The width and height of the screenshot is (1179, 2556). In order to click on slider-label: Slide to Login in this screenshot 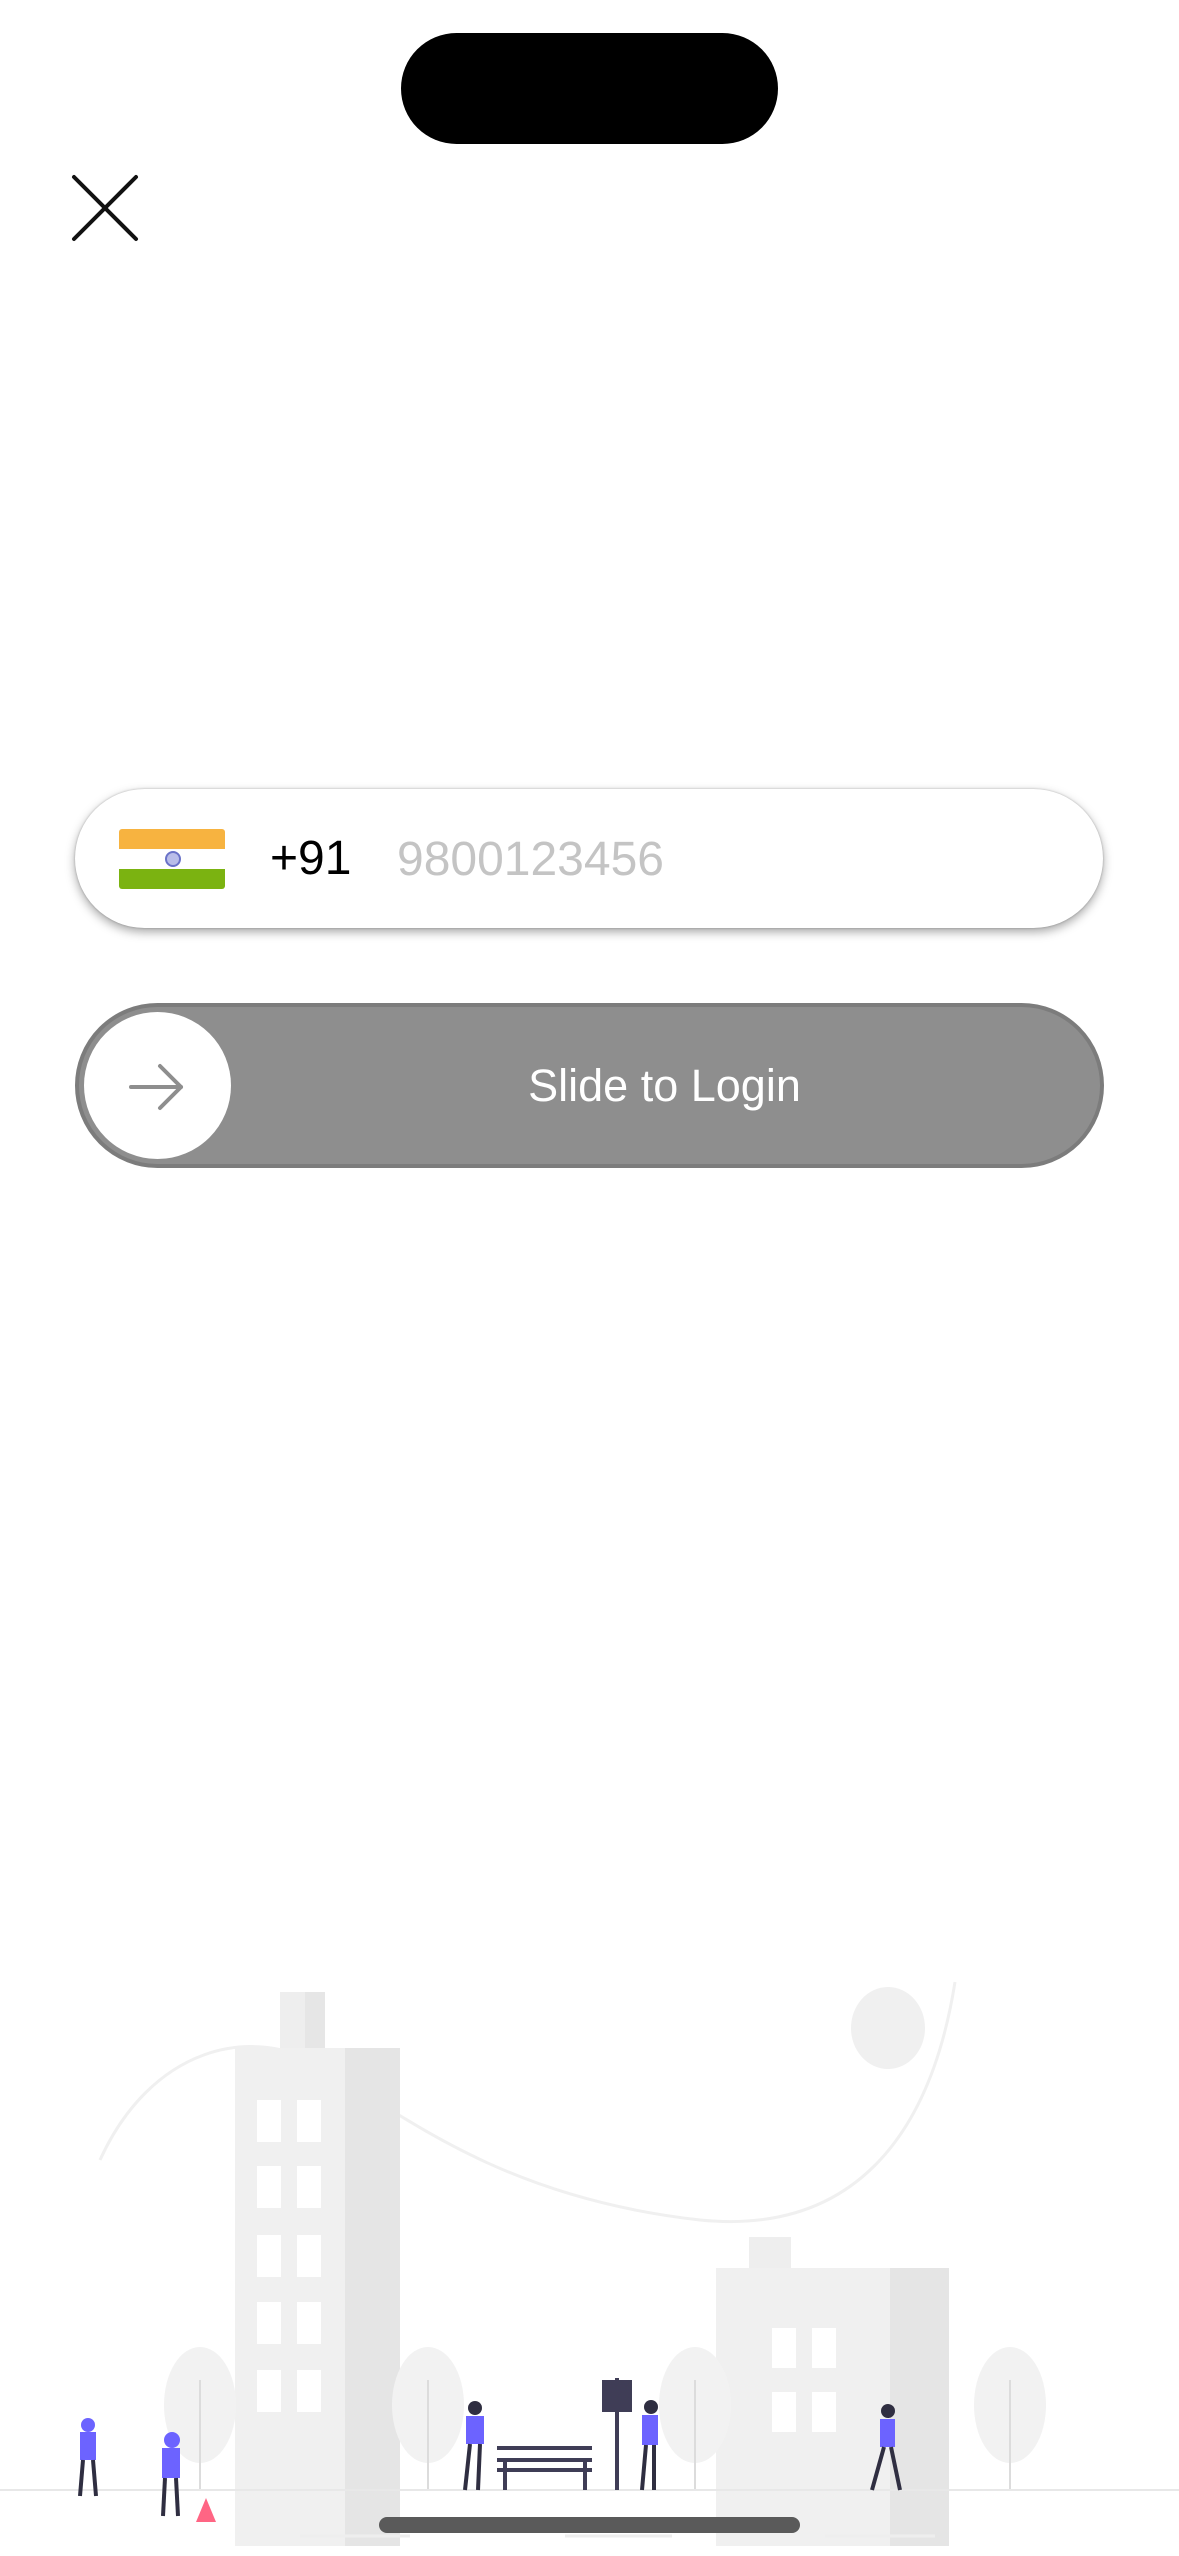, I will do `click(664, 1085)`.